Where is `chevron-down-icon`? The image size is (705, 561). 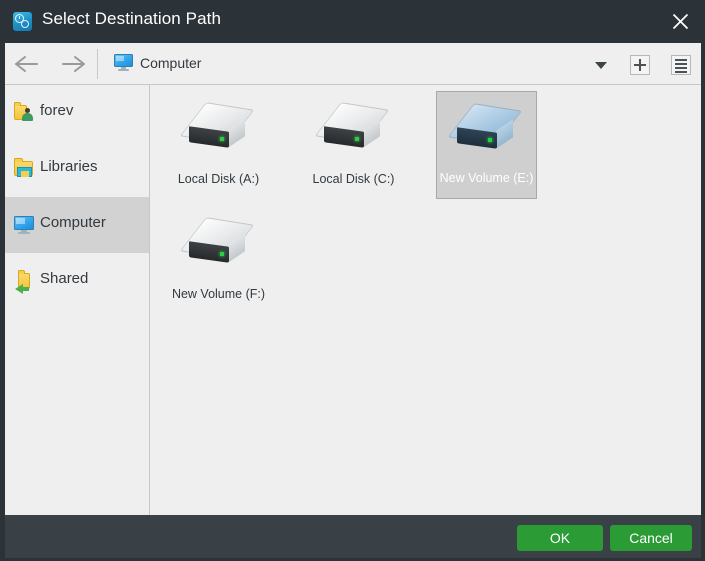
chevron-down-icon is located at coordinates (602, 65).